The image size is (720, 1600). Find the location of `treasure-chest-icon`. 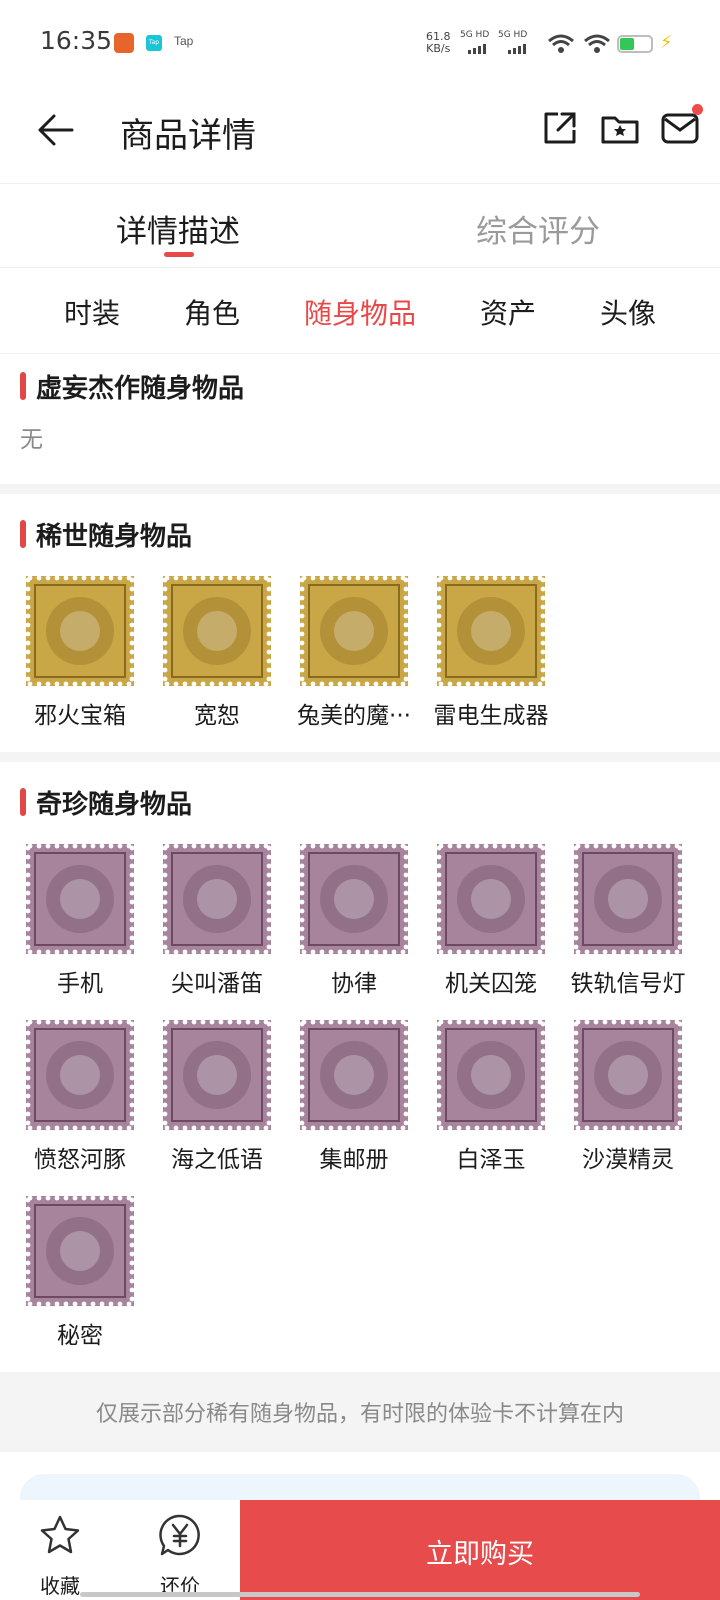

treasure-chest-icon is located at coordinates (80, 631).